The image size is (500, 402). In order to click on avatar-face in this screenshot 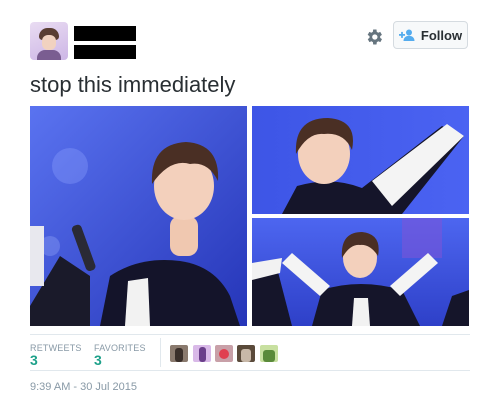, I will do `click(49, 42)`.